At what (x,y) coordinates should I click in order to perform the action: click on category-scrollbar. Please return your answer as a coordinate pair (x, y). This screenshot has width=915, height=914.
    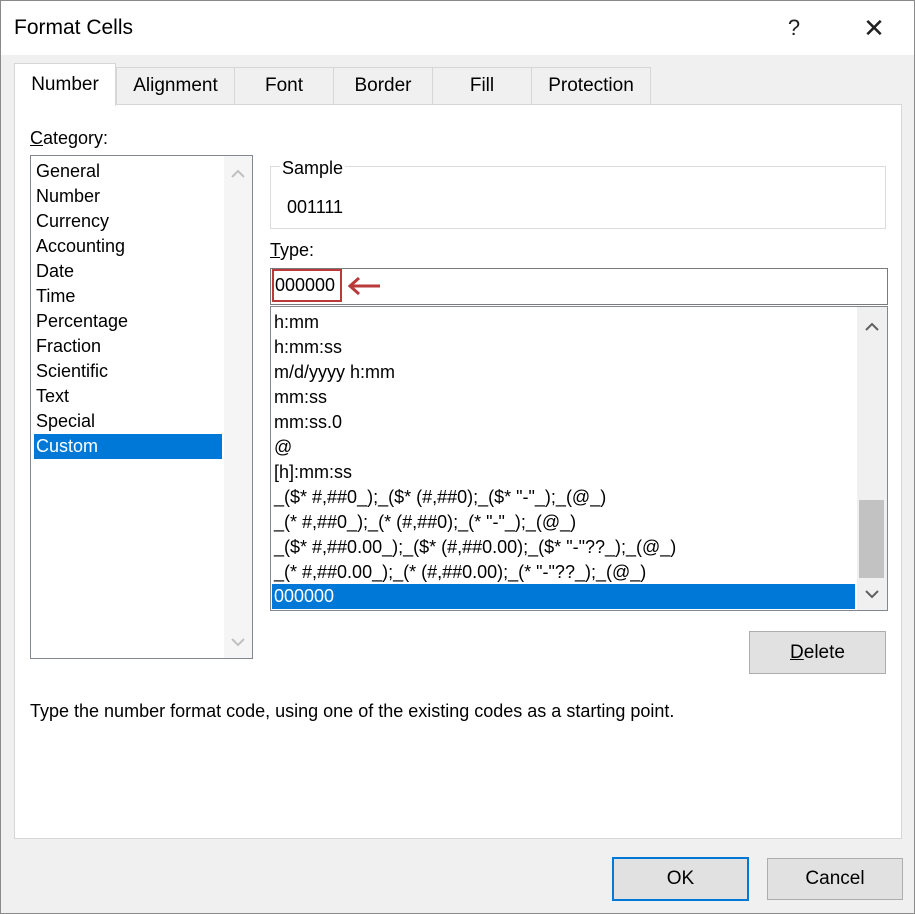
    Looking at the image, I should click on (238, 407).